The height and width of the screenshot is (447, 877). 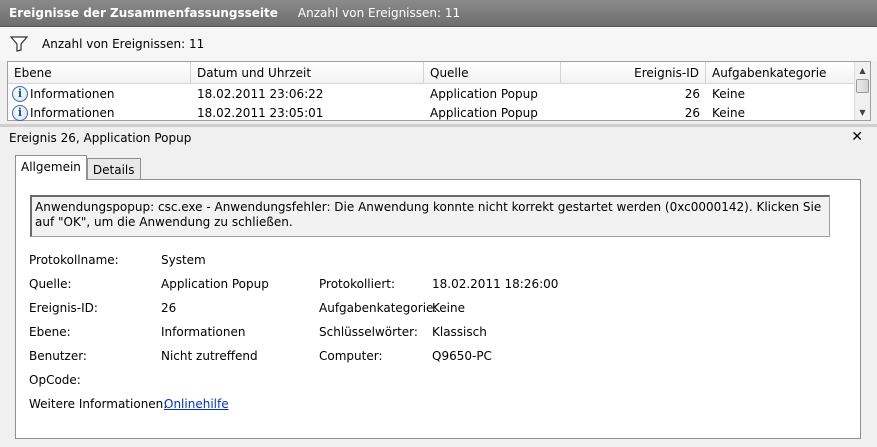 I want to click on column-header-source: Quelle, so click(x=492, y=72).